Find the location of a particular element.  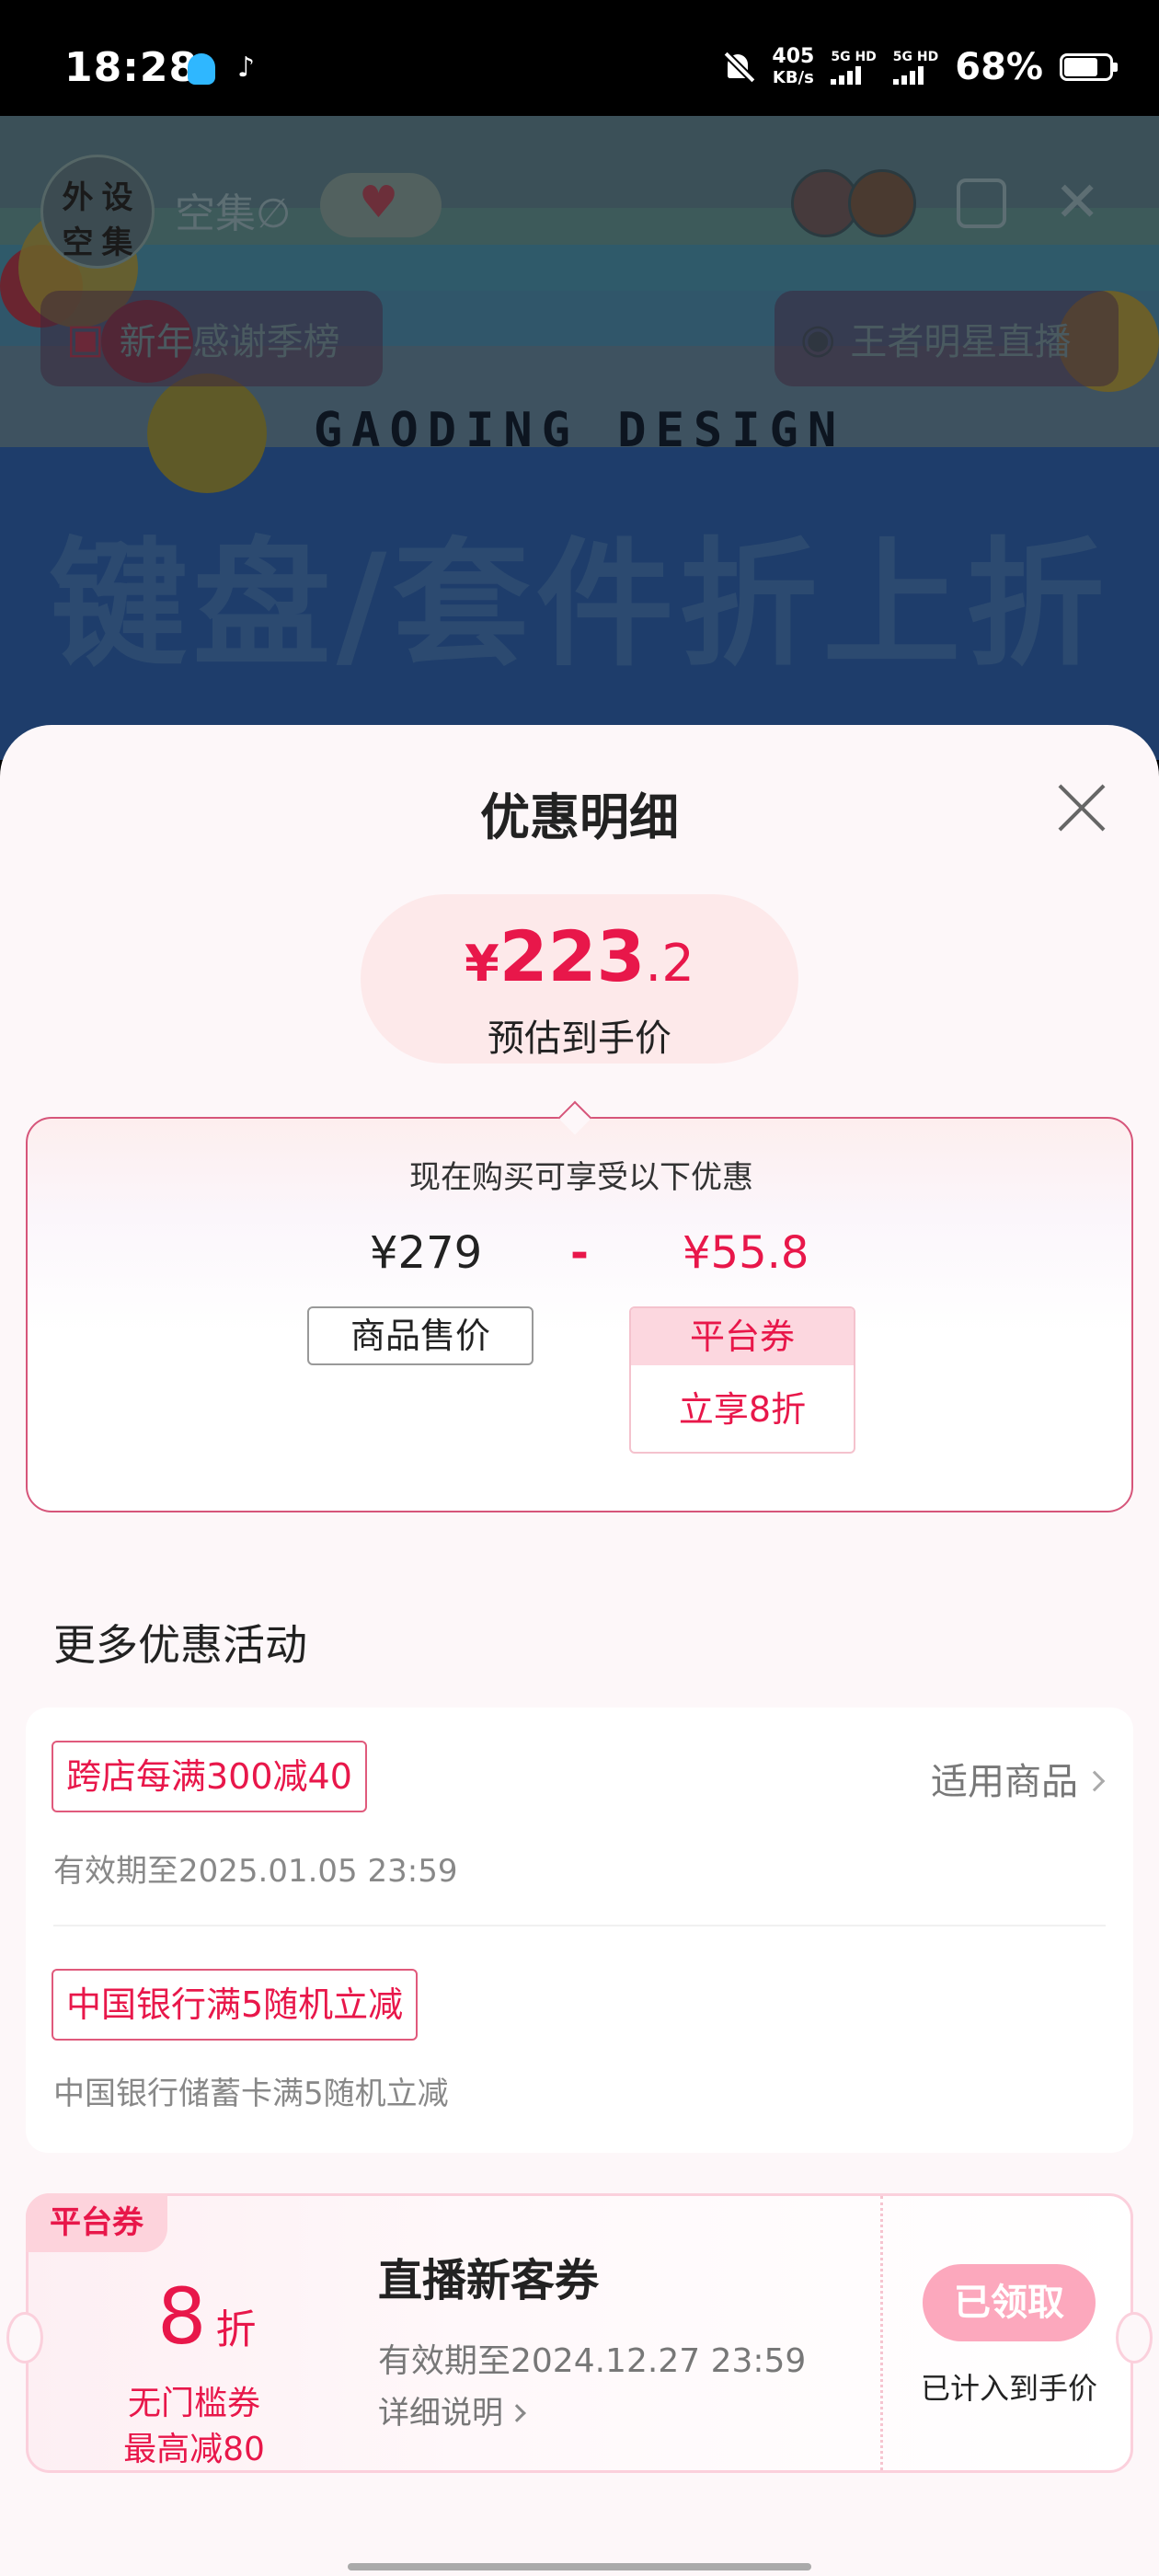

final-price: ¥223.2 is located at coordinates (579, 960).